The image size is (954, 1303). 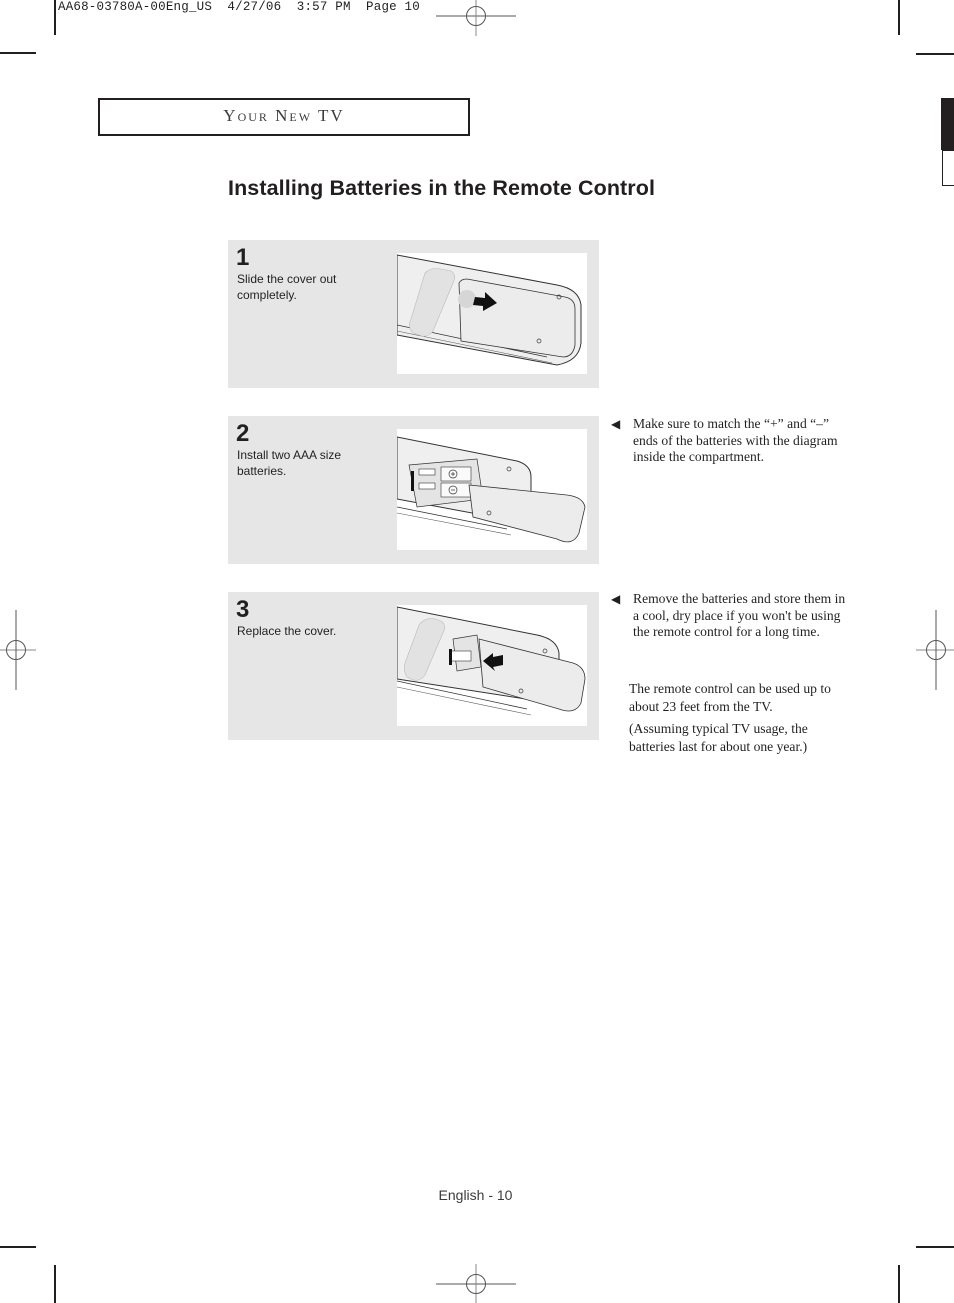 I want to click on crop-mark-bottom-right-horizontal, so click(x=935, y=1247).